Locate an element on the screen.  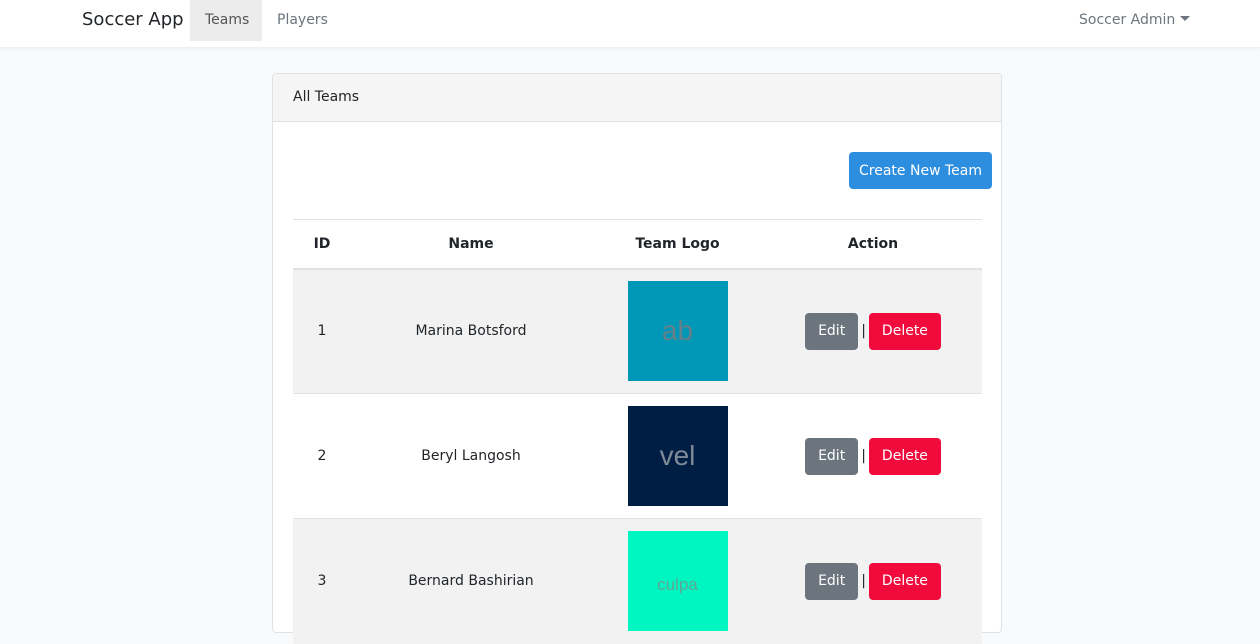
team-id: 3 is located at coordinates (322, 581).